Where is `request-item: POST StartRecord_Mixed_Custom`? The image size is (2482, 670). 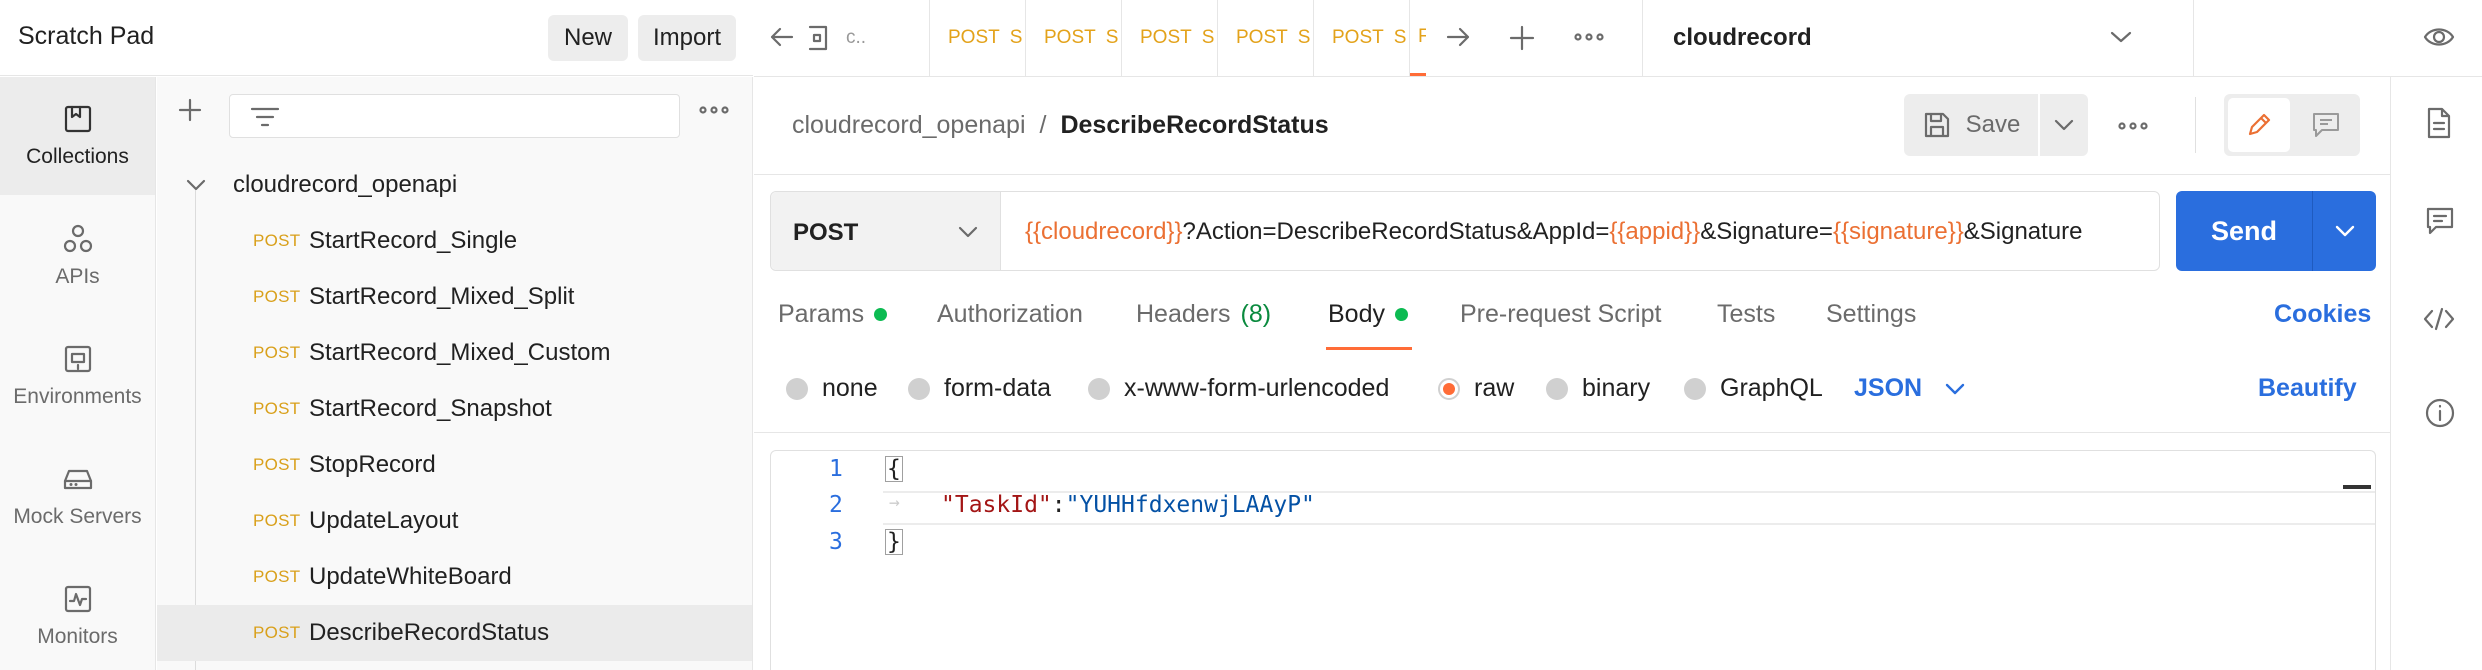 request-item: POST StartRecord_Mixed_Custom is located at coordinates (454, 353).